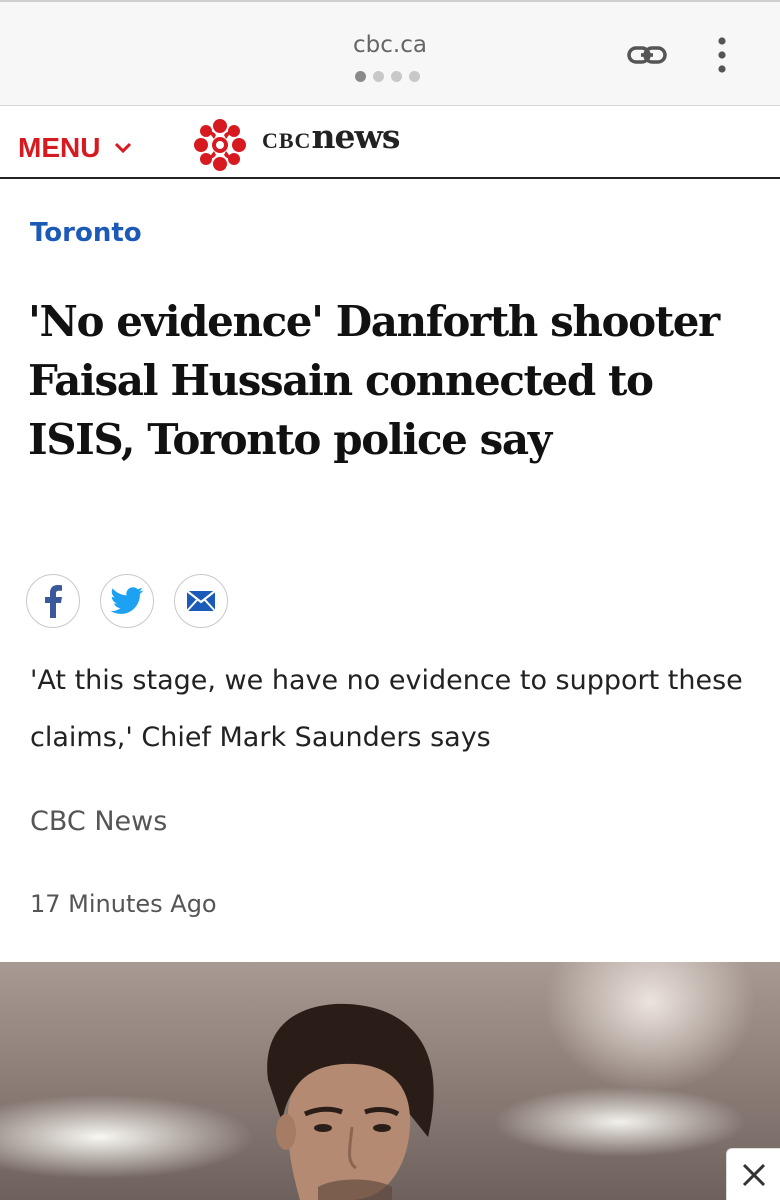  What do you see at coordinates (59, 147) in the screenshot?
I see `menu-label: MENU` at bounding box center [59, 147].